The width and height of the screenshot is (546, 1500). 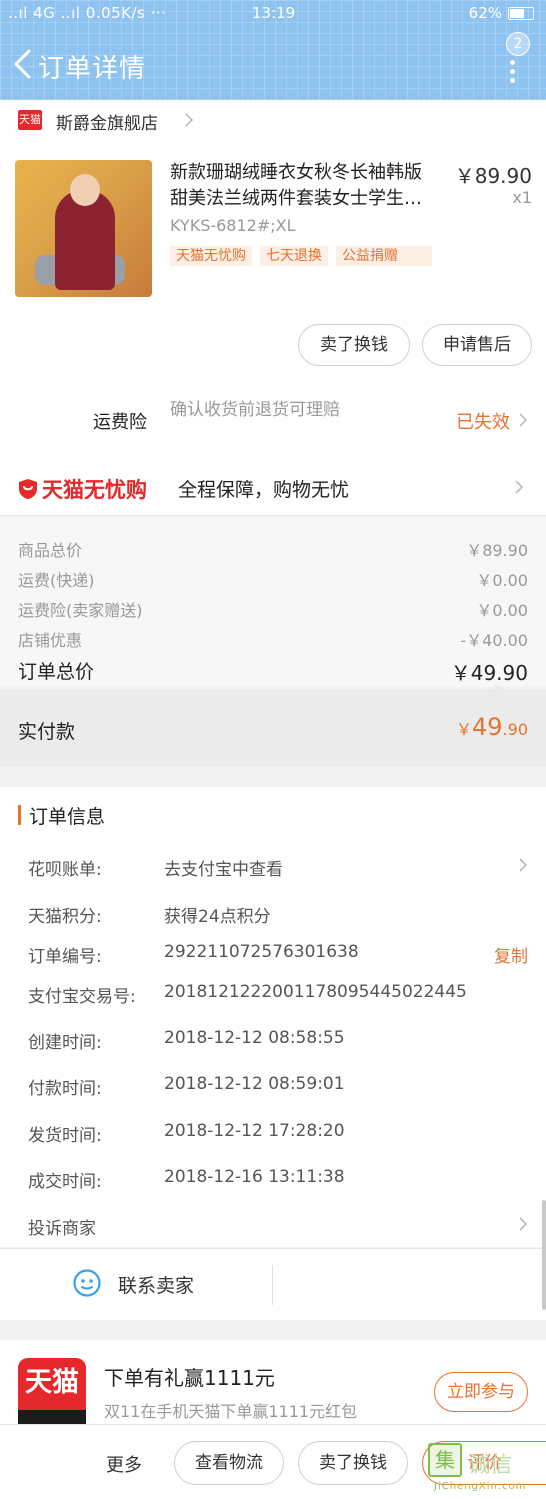 I want to click on battery-percent: 62%, so click(x=485, y=13).